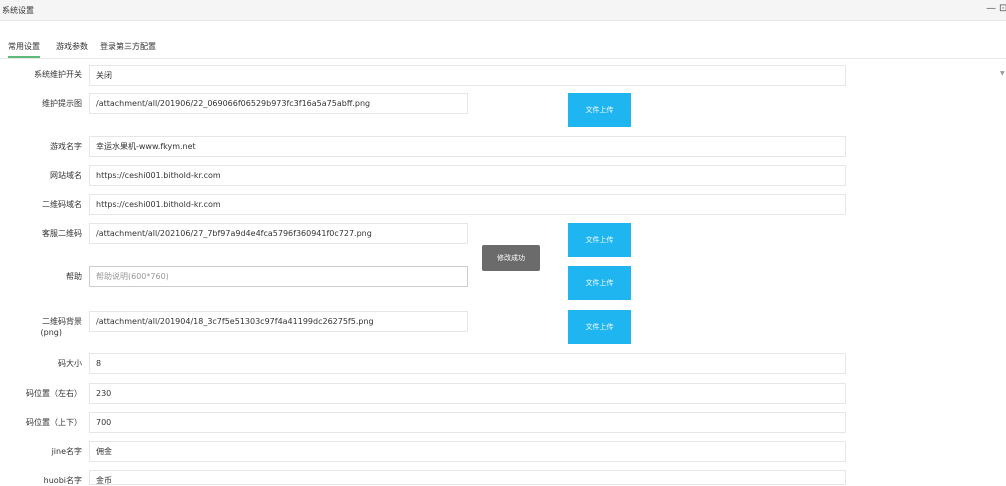 The width and height of the screenshot is (1006, 486). I want to click on code-pos-y-input: 700, so click(467, 422).